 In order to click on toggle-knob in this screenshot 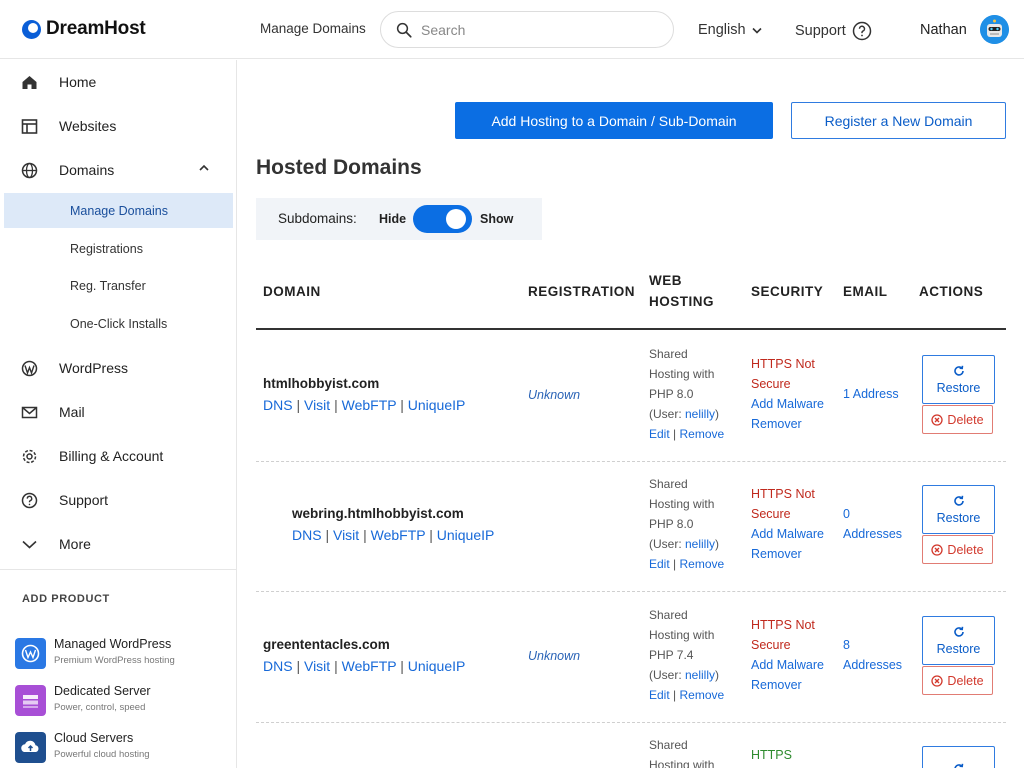, I will do `click(456, 219)`.